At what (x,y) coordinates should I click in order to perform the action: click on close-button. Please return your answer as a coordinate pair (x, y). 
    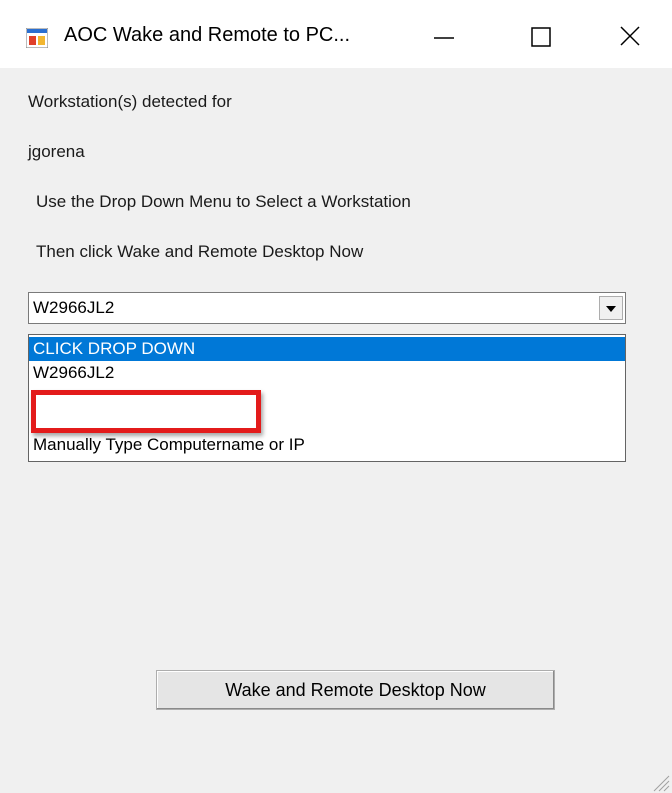
    Looking at the image, I should click on (628, 36).